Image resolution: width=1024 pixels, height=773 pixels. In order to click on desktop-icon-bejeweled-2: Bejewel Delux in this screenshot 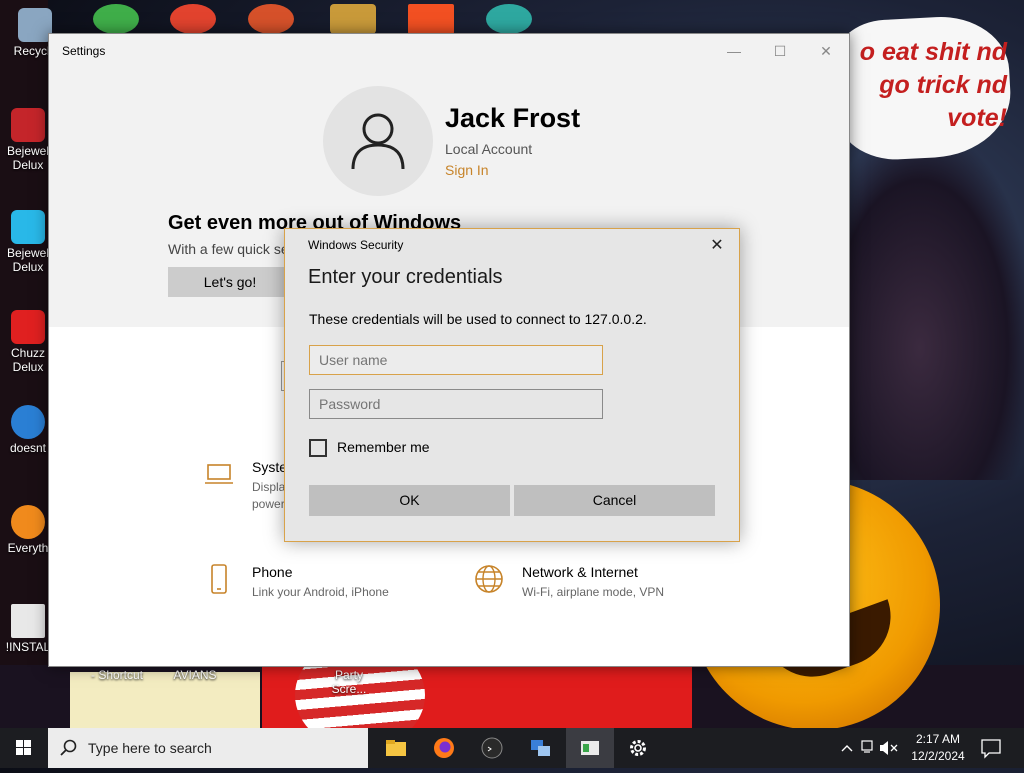, I will do `click(28, 242)`.